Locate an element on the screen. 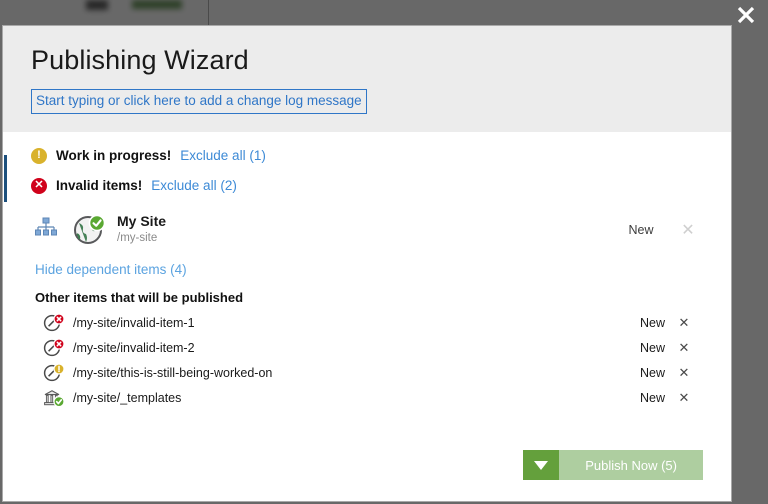  dependent-item-path: /my-site/invalid-item-2 is located at coordinates (134, 348).